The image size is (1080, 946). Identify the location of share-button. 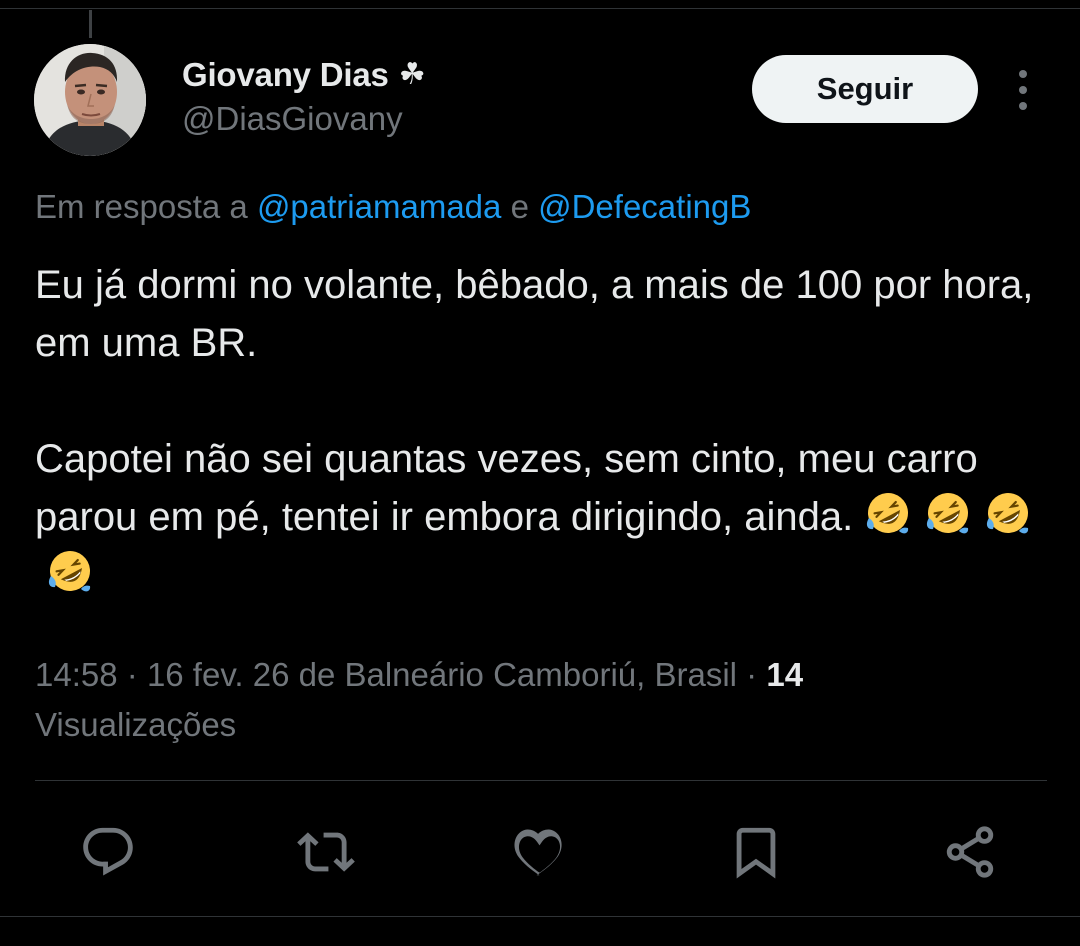
(970, 852).